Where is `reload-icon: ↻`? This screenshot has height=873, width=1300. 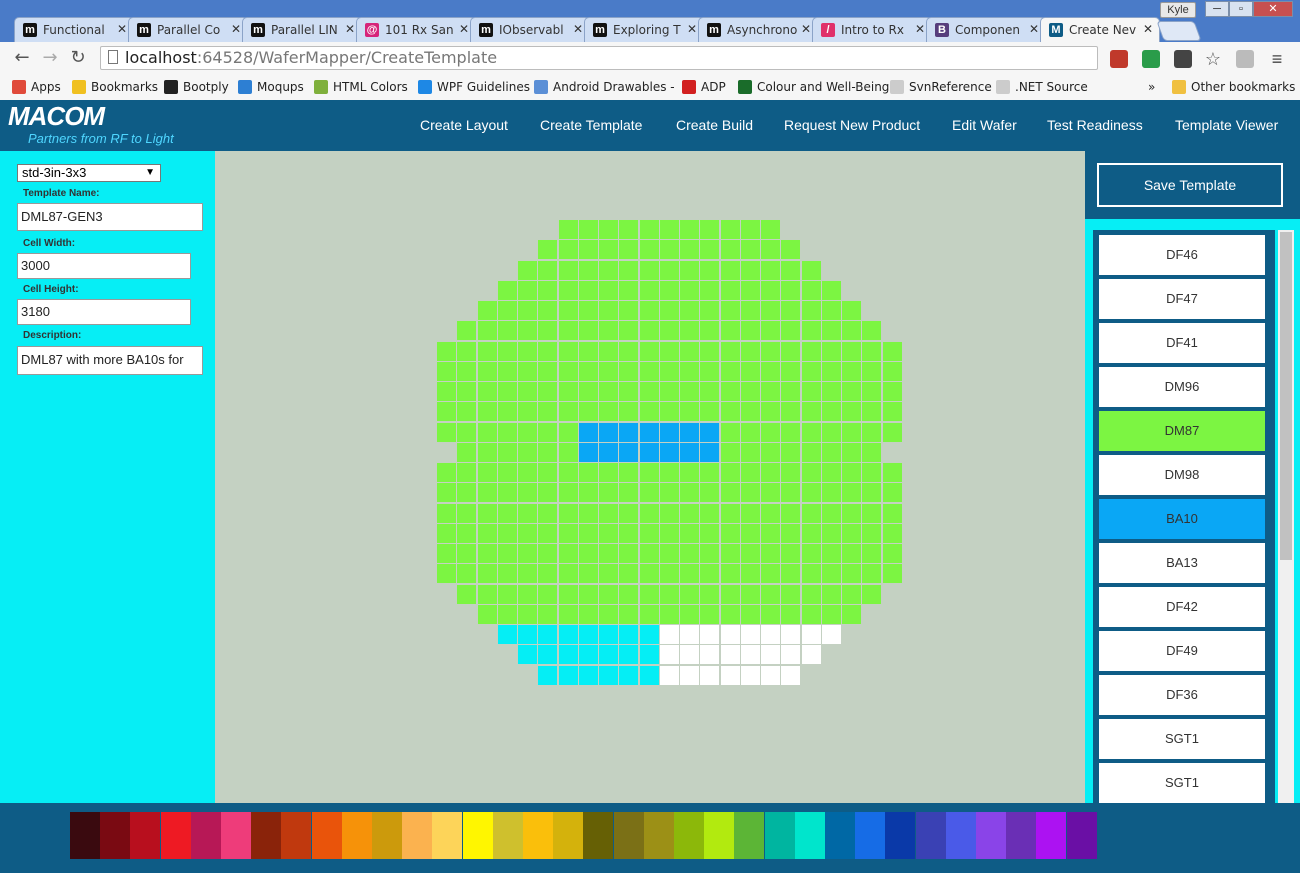
reload-icon: ↻ is located at coordinates (78, 58).